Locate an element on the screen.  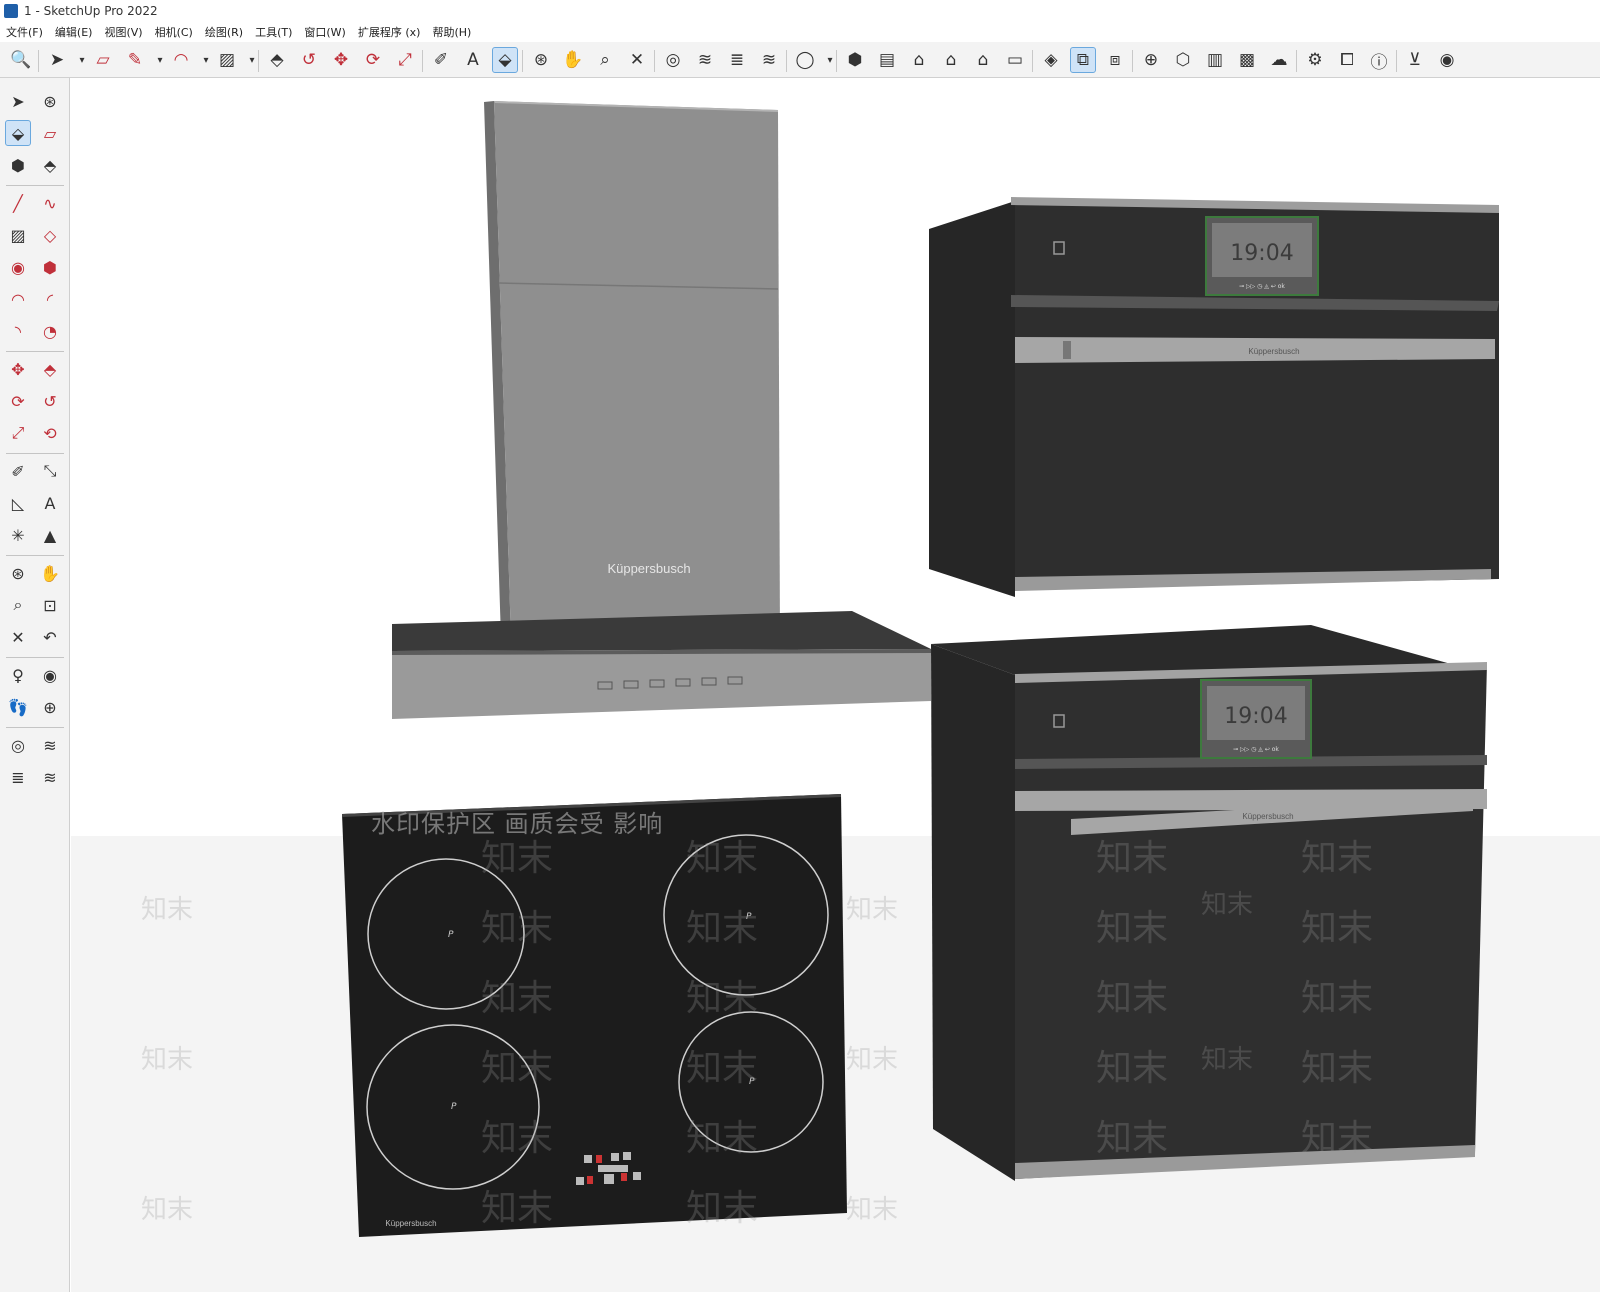
tape-measure-button-15: ✐ is located at coordinates (441, 60).